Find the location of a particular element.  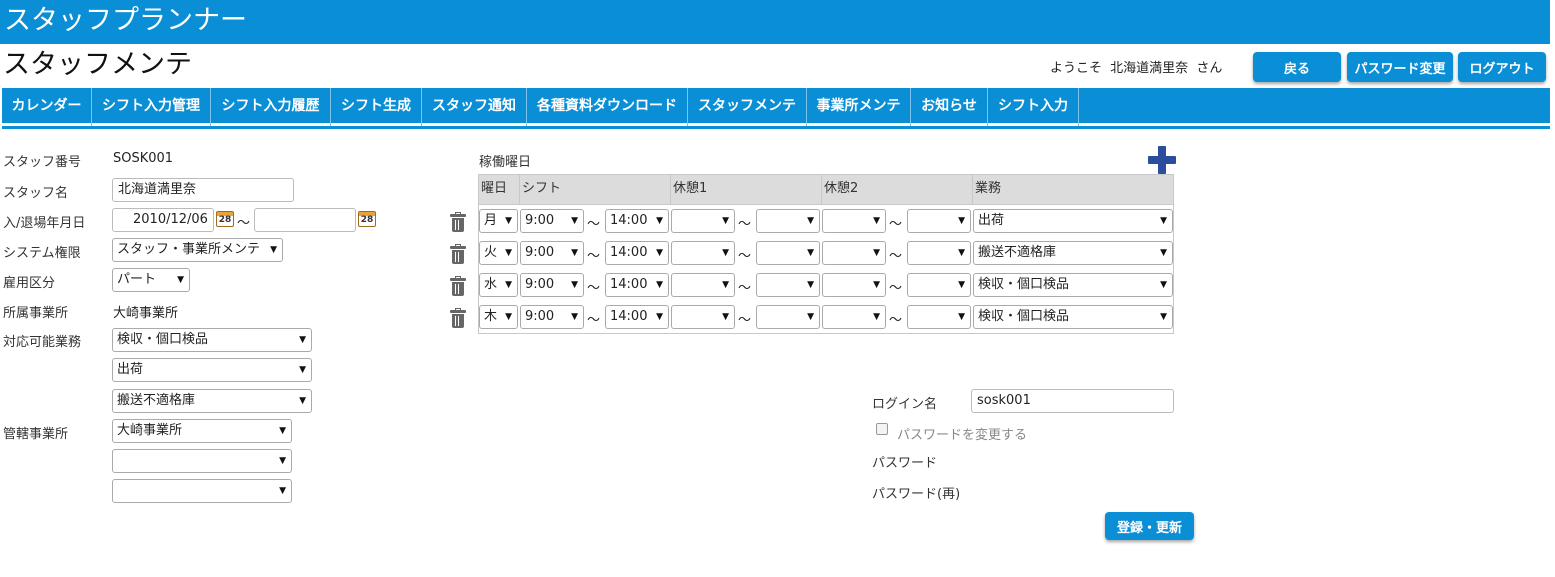

app-header: スタッフプランナー is located at coordinates (775, 22).